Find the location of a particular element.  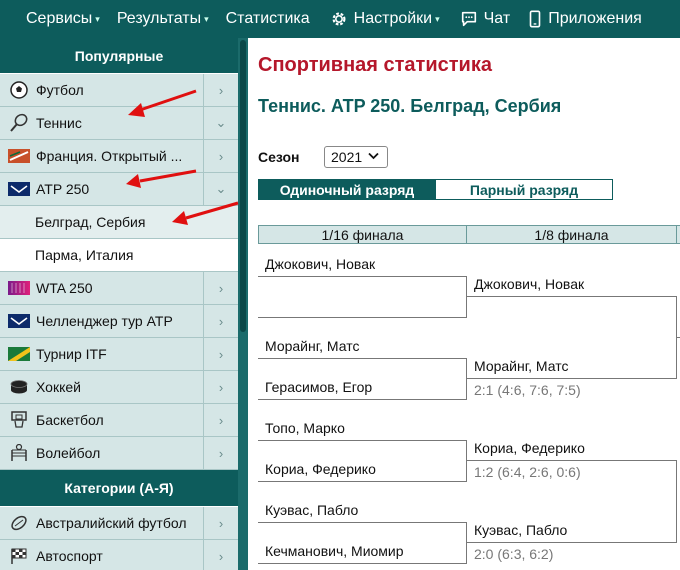

sidebar-item-label: Турнир ITF is located at coordinates (71, 354).